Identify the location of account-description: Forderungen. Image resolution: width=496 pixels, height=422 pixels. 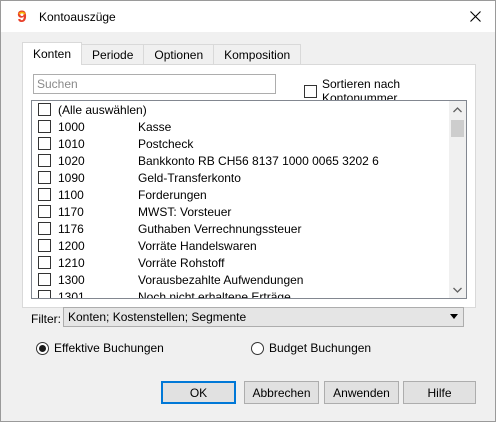
(172, 194).